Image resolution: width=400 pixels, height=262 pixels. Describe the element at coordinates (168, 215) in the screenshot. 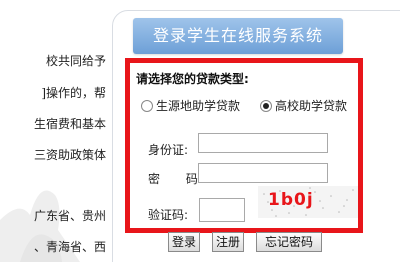

I see `captcha-label: 验证码:` at that location.